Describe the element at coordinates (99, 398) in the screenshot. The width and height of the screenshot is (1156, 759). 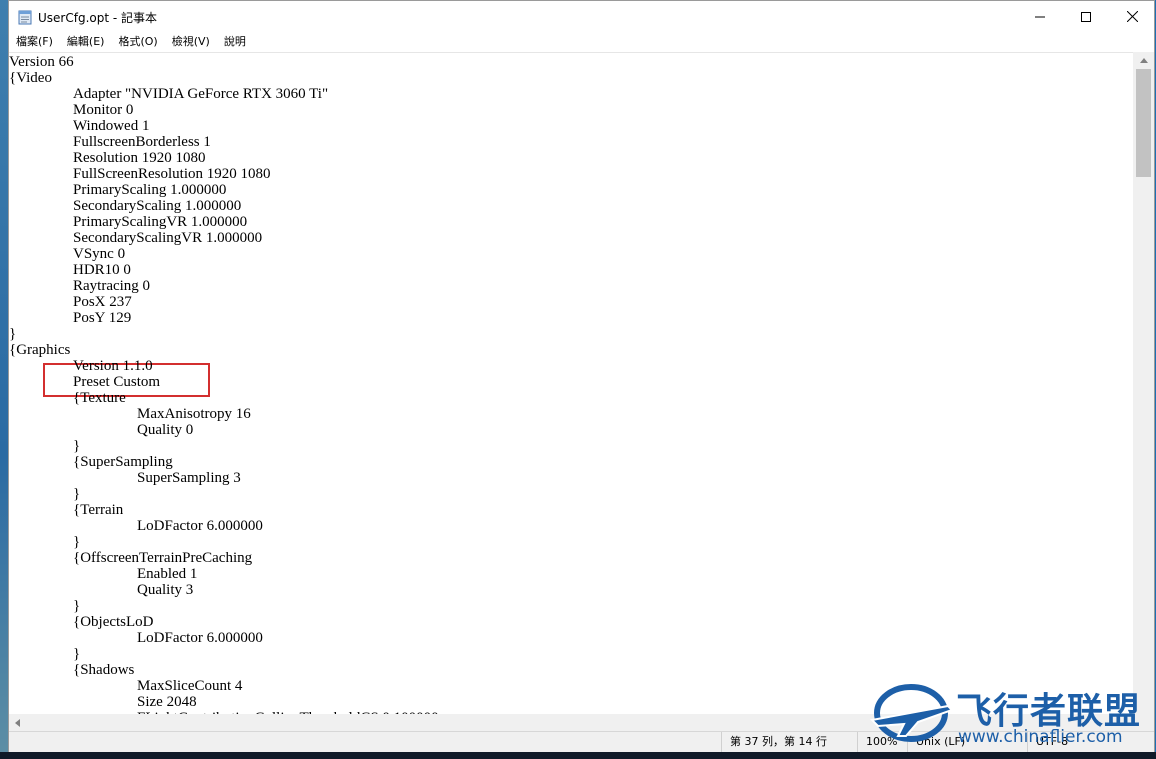
I see `text-line: {Texture` at that location.